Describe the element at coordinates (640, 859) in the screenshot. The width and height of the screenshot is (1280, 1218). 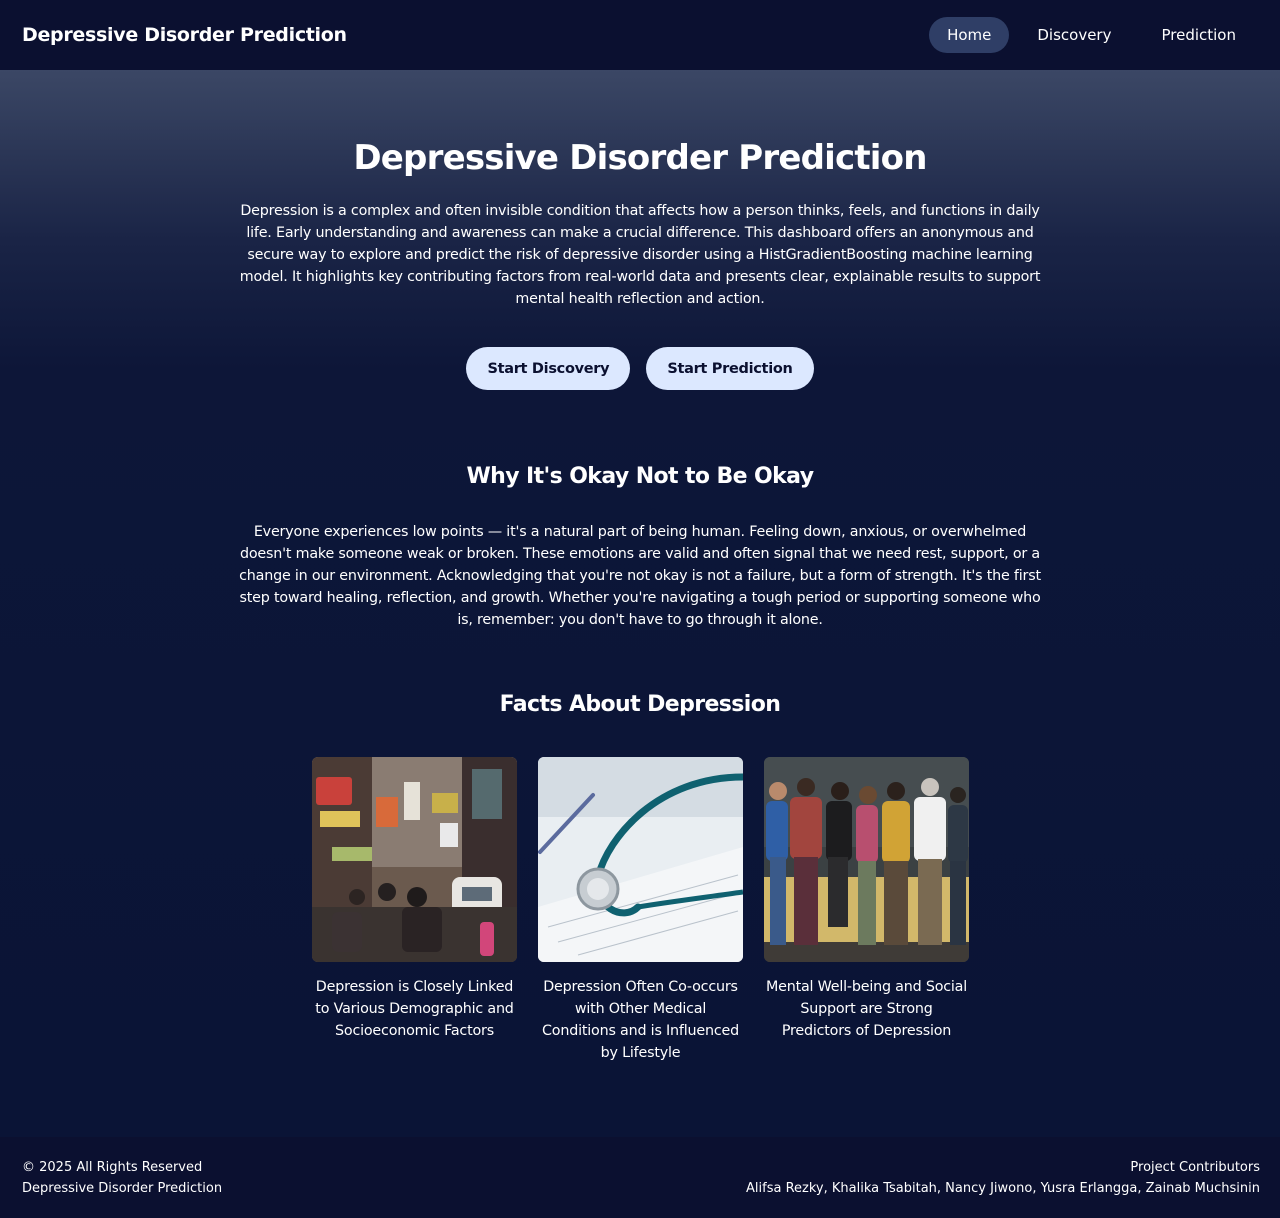
I see `stethoscope-photo` at that location.